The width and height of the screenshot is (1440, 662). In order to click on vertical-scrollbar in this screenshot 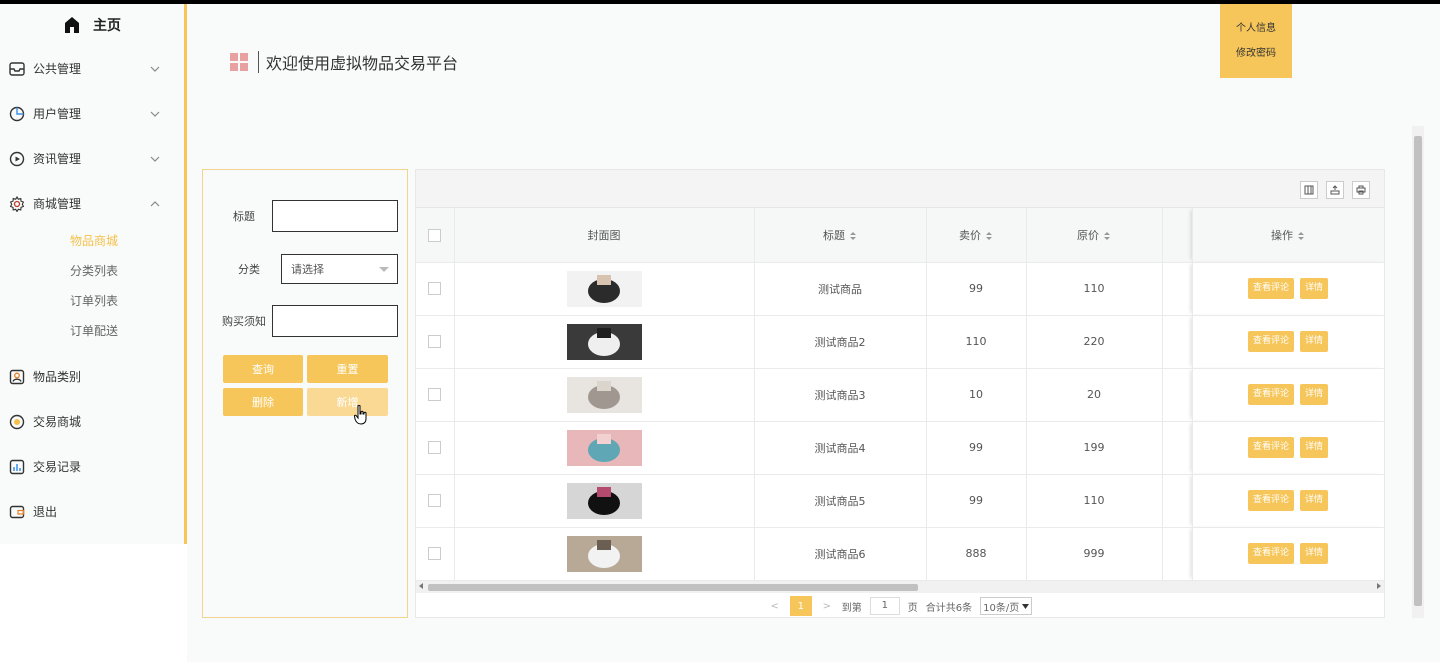, I will do `click(1418, 372)`.